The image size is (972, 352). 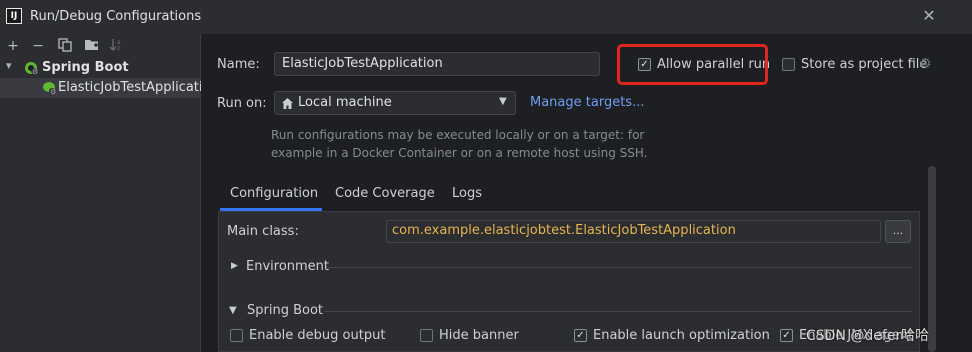 I want to click on copy-configuration-icon, so click(x=65, y=46).